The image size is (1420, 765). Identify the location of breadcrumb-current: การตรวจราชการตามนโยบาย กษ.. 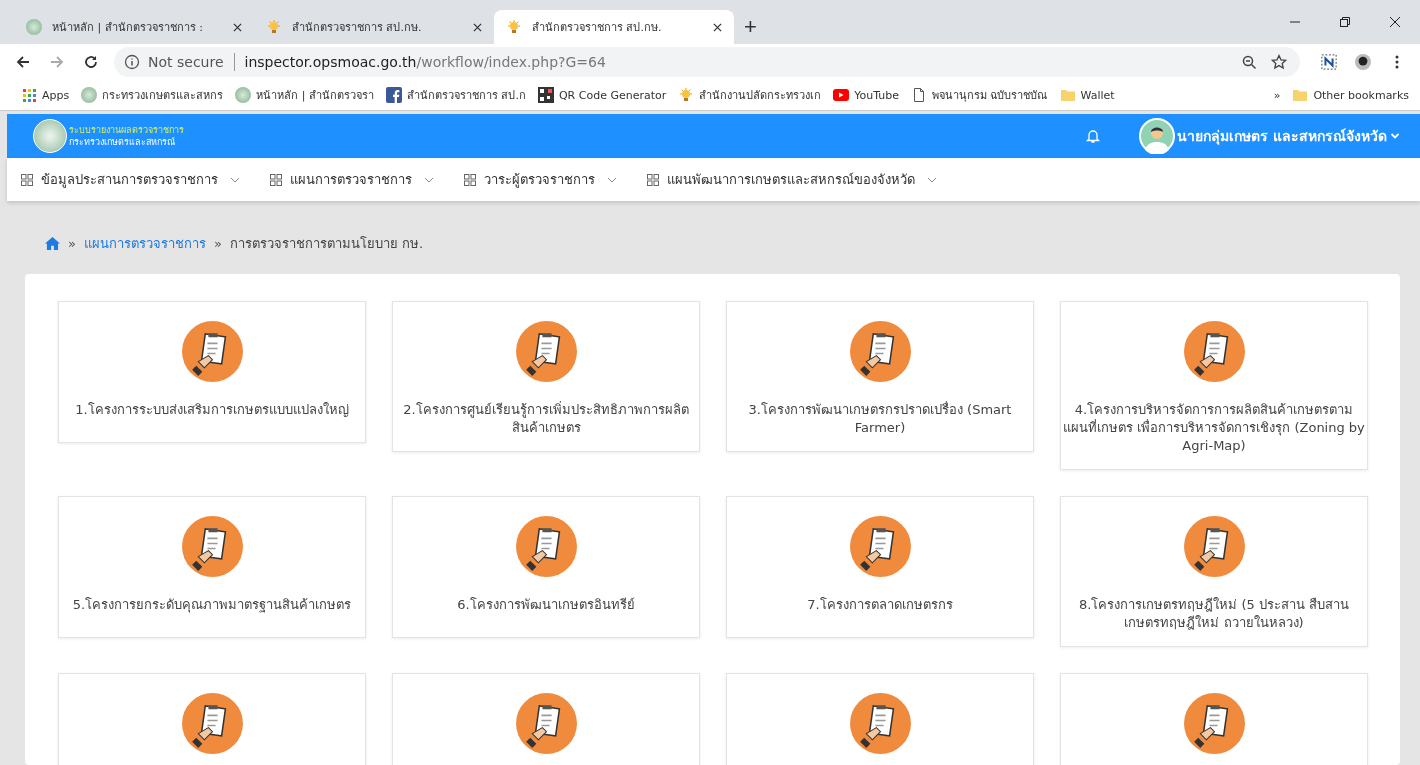
(326, 243).